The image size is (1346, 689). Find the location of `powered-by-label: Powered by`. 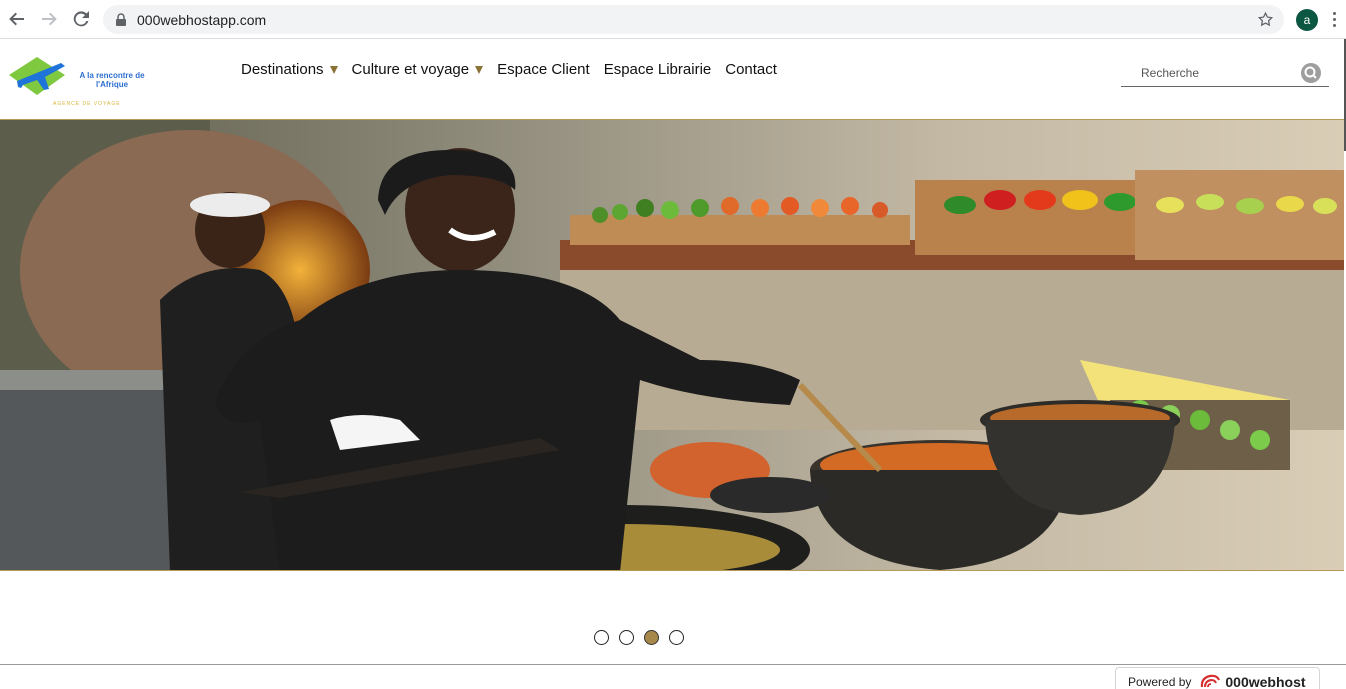

powered-by-label: Powered by is located at coordinates (1160, 682).